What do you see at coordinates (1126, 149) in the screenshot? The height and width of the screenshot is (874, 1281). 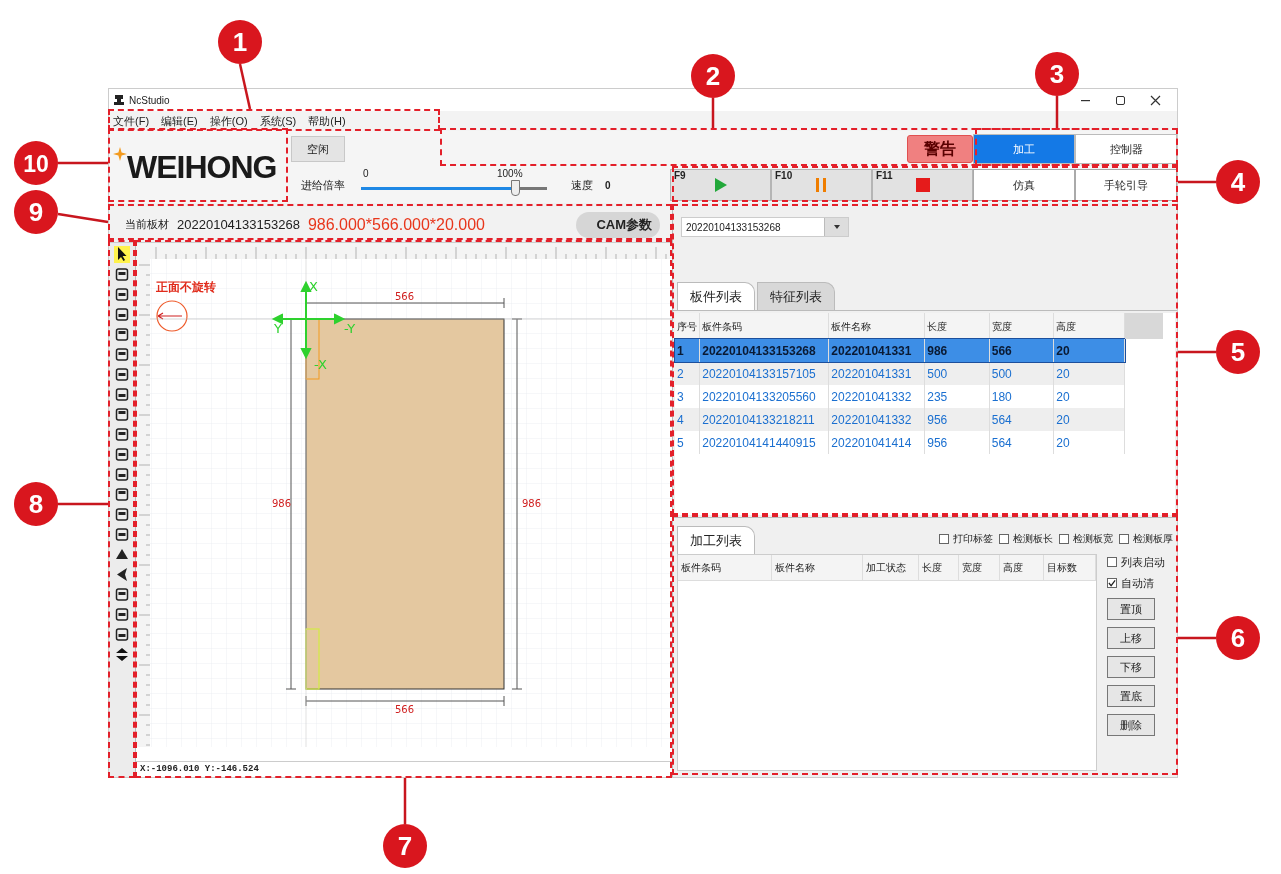 I see `mode-tab: 控制器` at bounding box center [1126, 149].